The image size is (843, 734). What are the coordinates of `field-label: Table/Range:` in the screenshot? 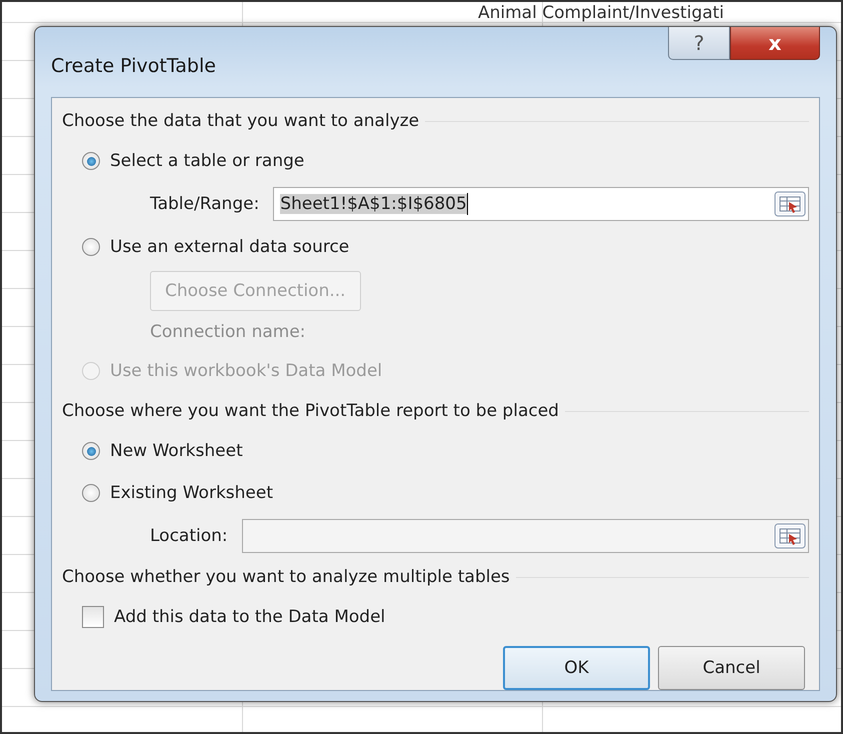 It's located at (205, 204).